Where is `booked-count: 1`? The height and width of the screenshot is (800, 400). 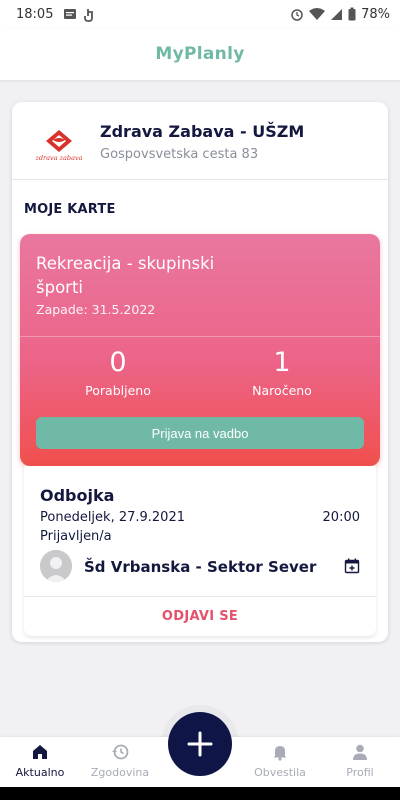
booked-count: 1 is located at coordinates (282, 362).